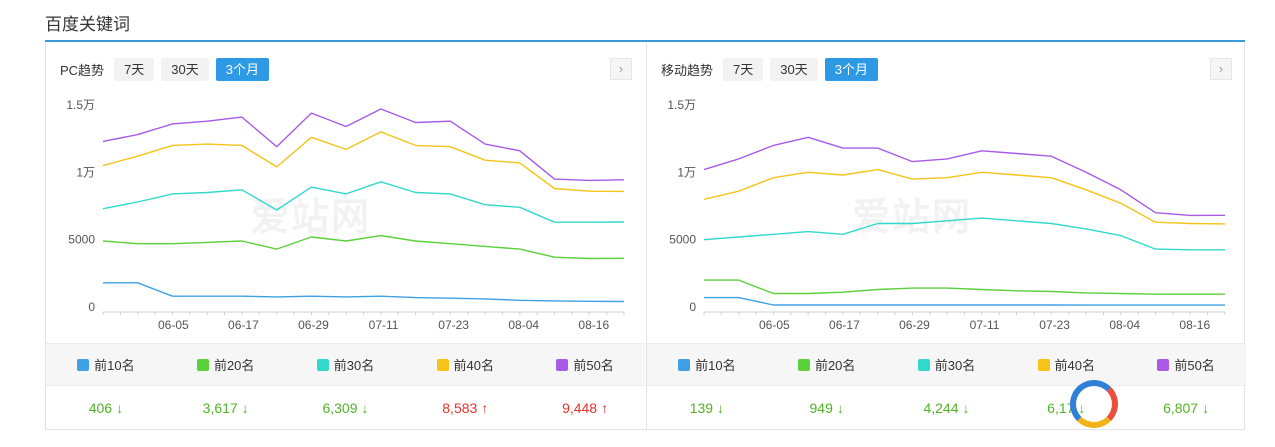 This screenshot has width=1275, height=447. What do you see at coordinates (593, 325) in the screenshot?
I see `pc-x-tick-label: 08-16` at bounding box center [593, 325].